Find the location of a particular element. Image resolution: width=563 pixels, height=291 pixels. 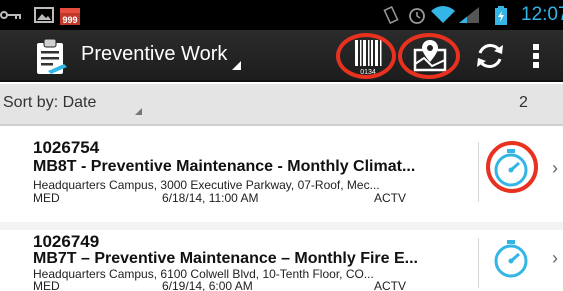

battery-icon is located at coordinates (501, 15).